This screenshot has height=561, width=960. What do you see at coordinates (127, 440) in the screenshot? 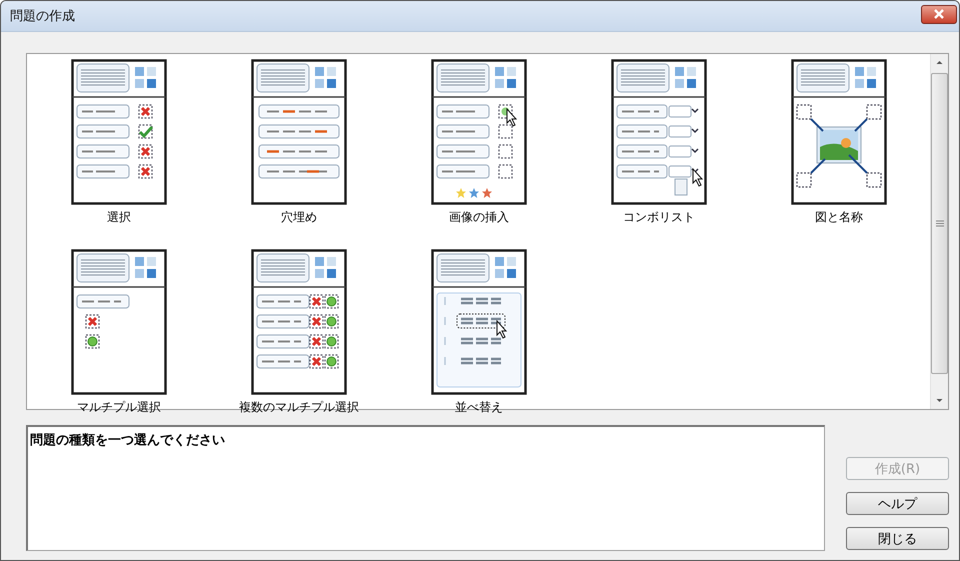
I see `description-text: 問題の種類を一つ選んでください` at bounding box center [127, 440].